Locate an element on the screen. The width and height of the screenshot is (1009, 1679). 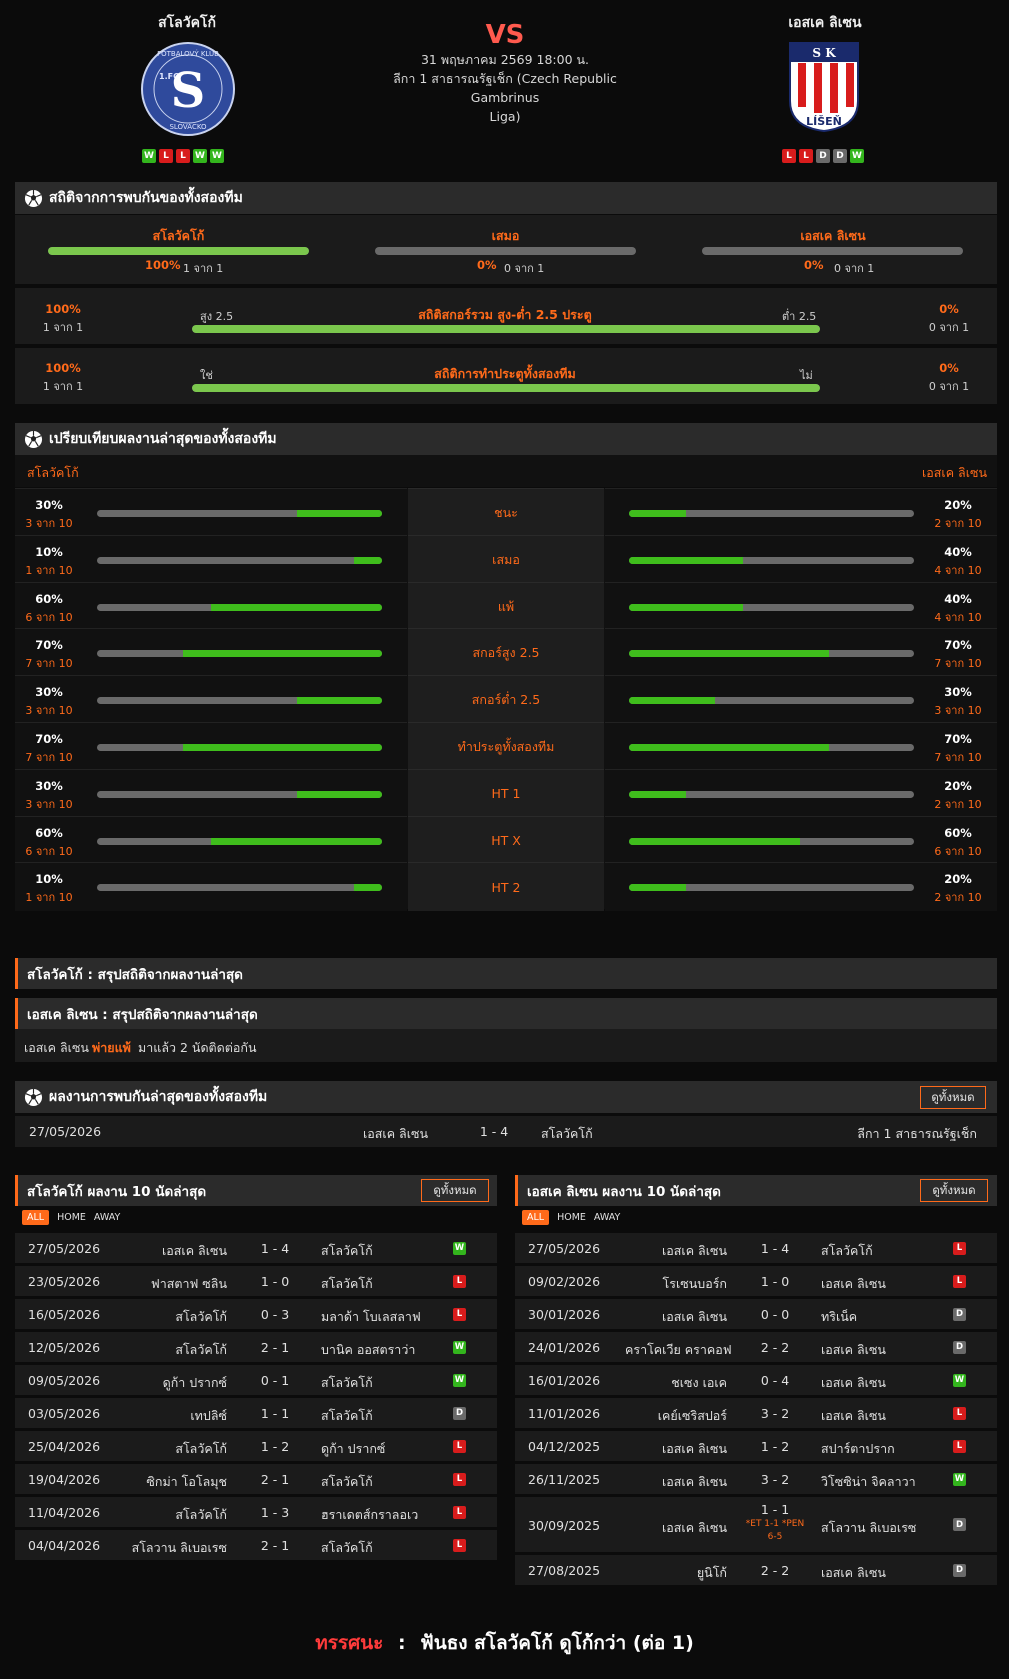
compare-away-pct: 70% is located at coordinates (958, 739).